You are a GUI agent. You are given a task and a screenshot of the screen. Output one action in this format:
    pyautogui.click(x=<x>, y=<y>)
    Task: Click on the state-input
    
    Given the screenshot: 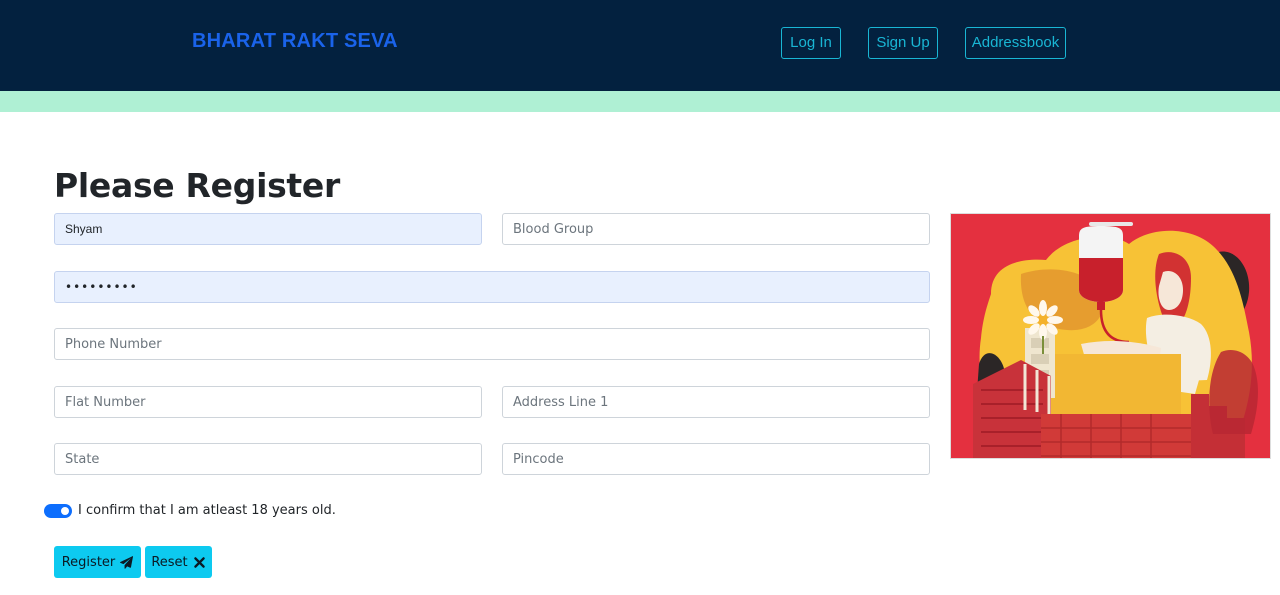 What is the action you would take?
    pyautogui.click(x=268, y=459)
    